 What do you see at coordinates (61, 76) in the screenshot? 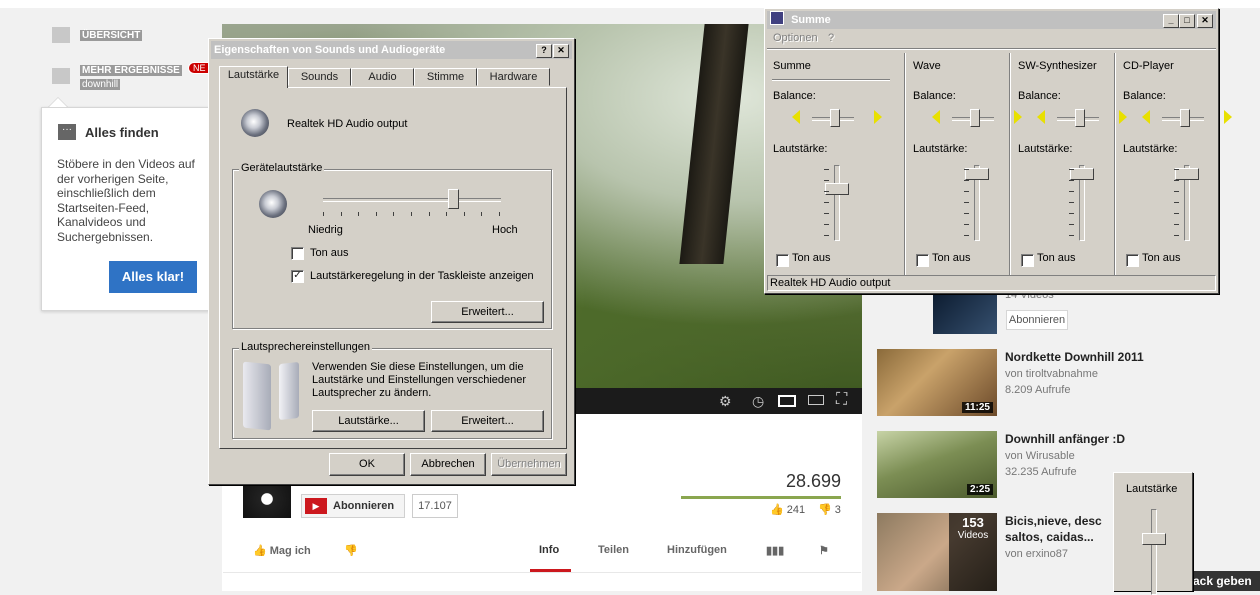
I see `more-icon` at bounding box center [61, 76].